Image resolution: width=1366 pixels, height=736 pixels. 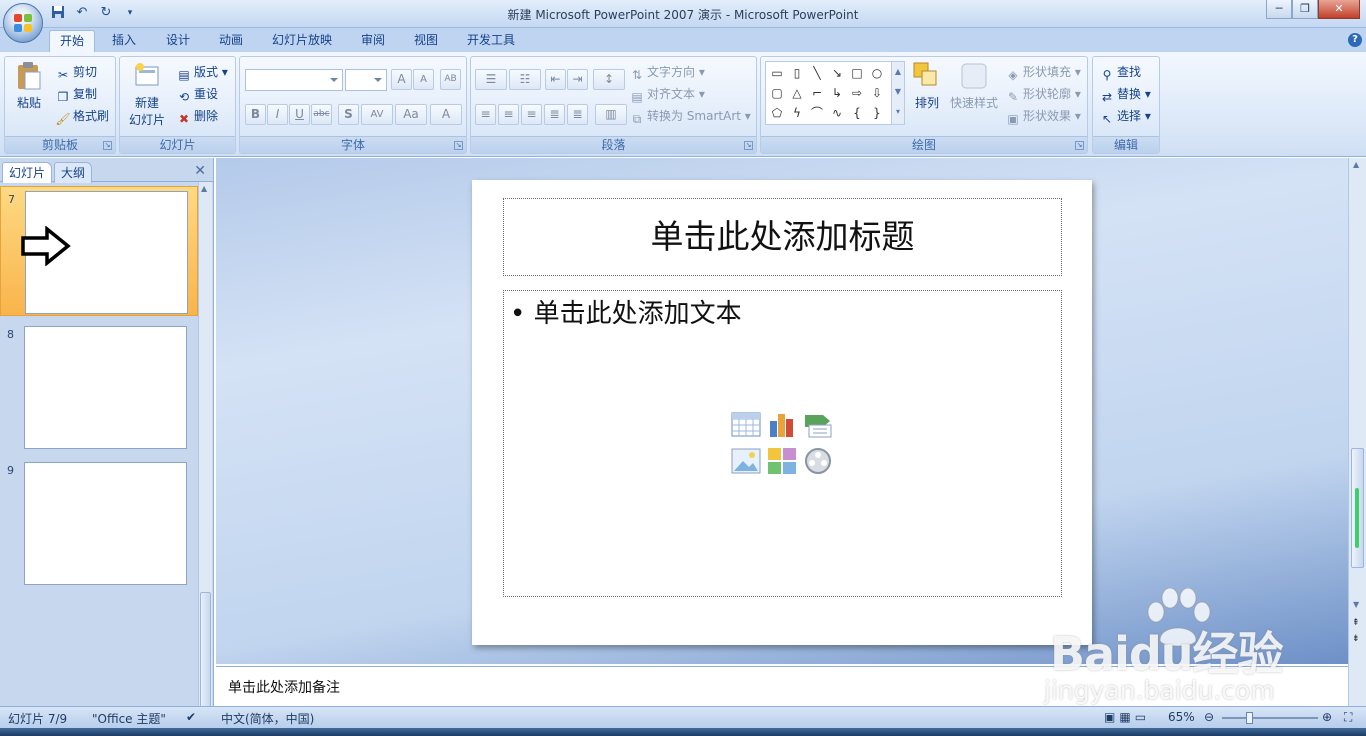 I want to click on select-button: ↖ 选择 ▾, so click(x=1125, y=117).